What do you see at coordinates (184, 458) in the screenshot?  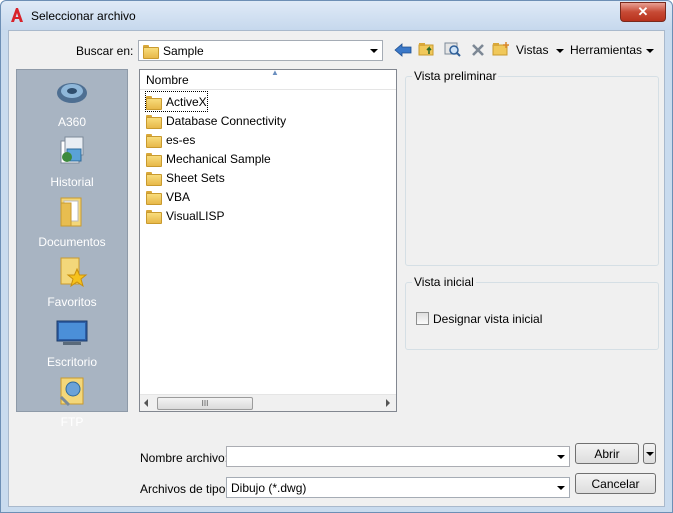 I see `file-name-label: Nombre archivo:` at bounding box center [184, 458].